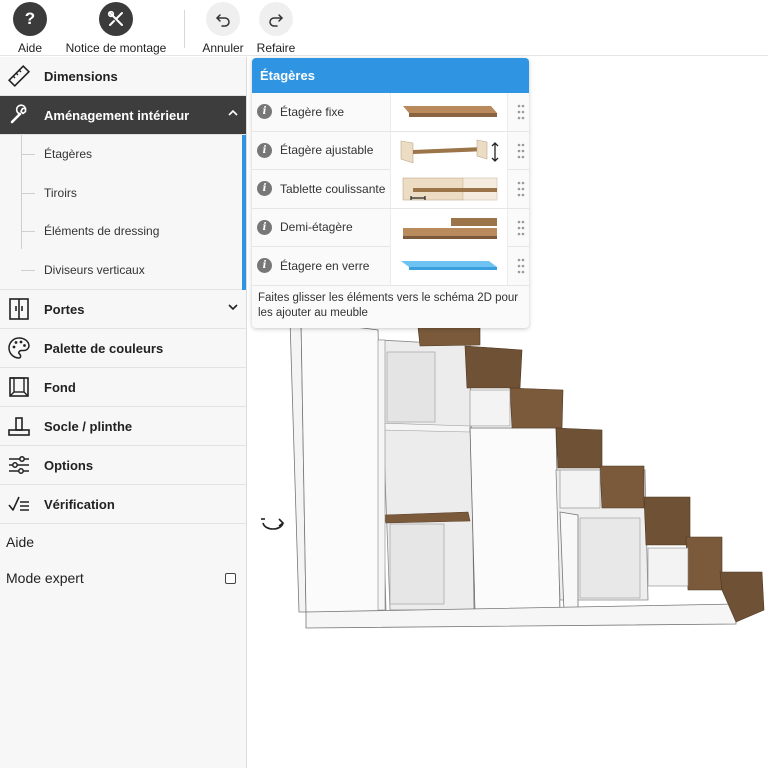  I want to click on plinth-icon, so click(19, 426).